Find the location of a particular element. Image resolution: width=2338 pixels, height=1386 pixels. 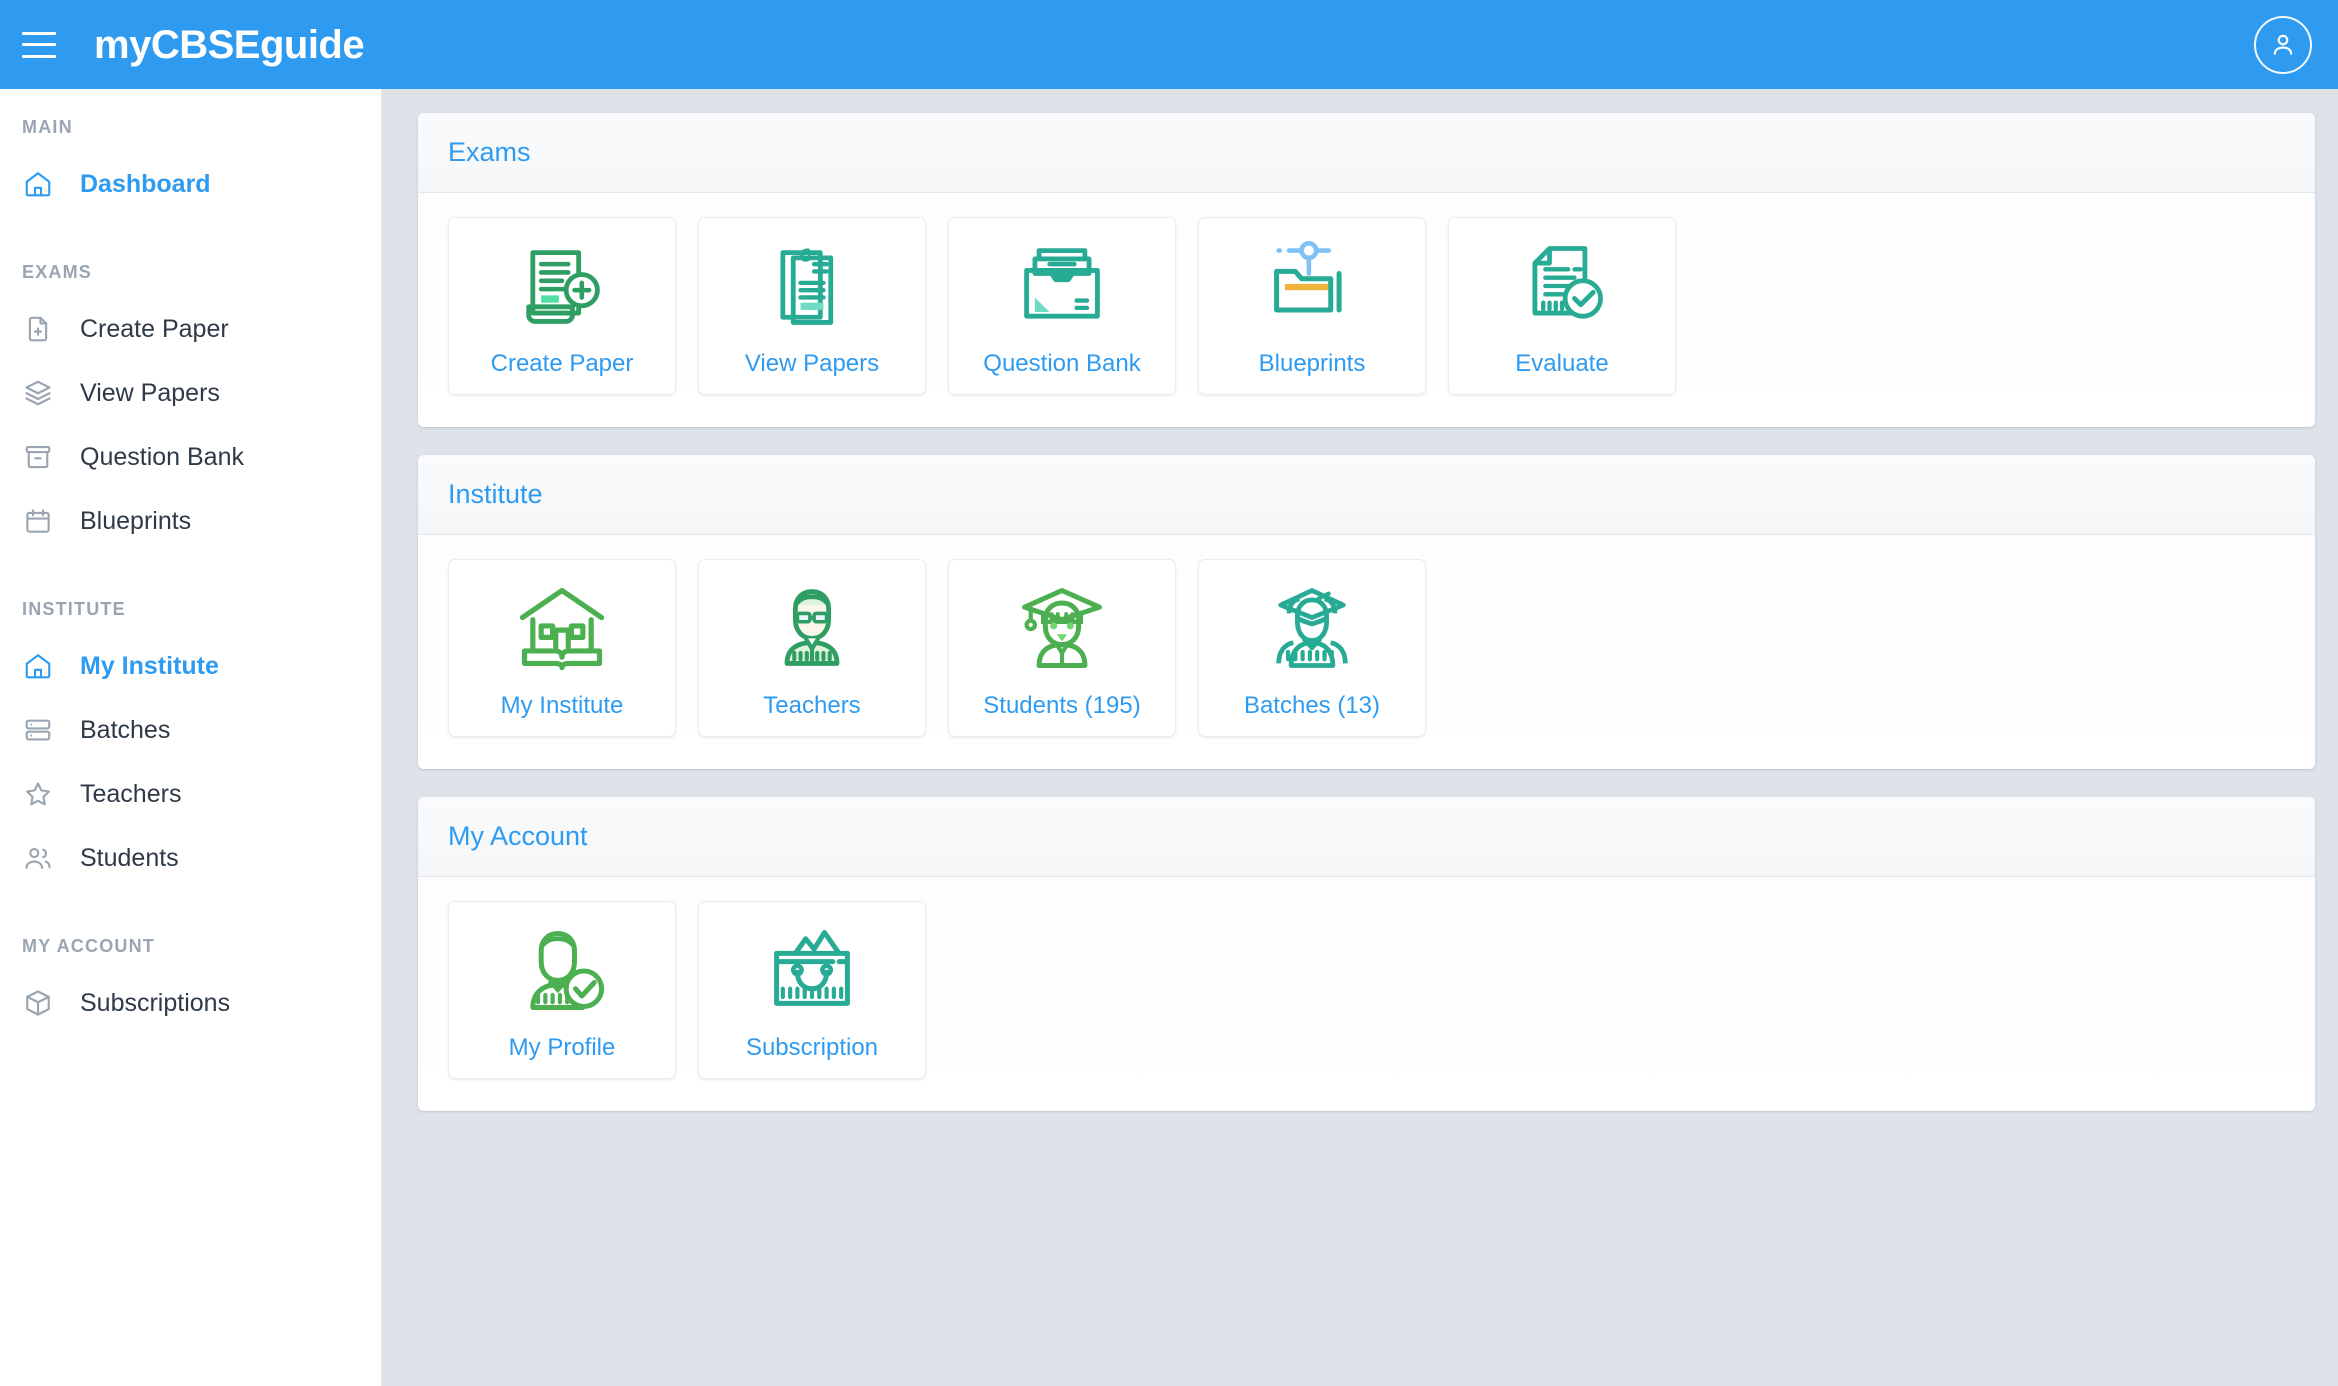

tile-my-institute: My Institute is located at coordinates (562, 648).